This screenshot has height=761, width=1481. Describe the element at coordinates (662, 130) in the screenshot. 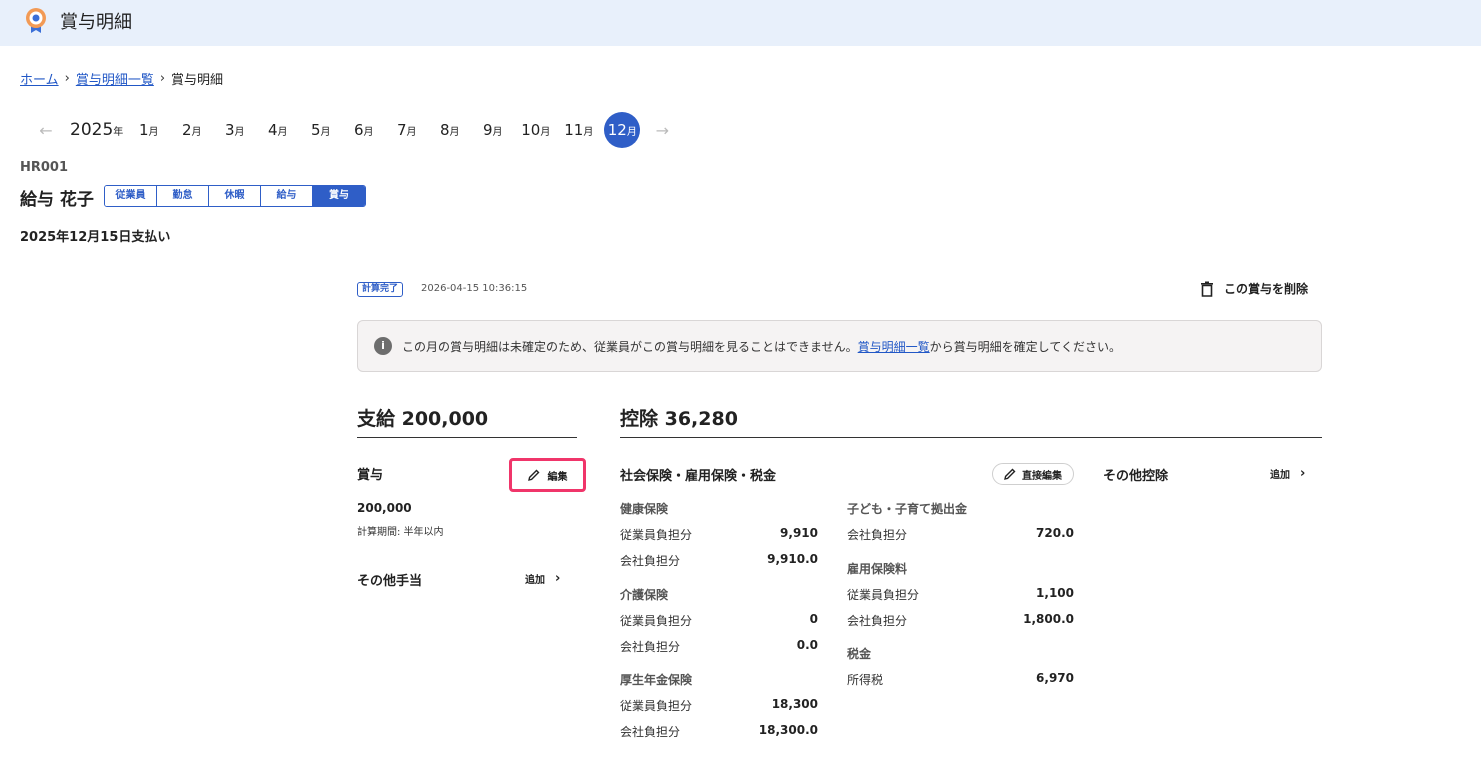

I see `arrow-right-icon: →` at that location.